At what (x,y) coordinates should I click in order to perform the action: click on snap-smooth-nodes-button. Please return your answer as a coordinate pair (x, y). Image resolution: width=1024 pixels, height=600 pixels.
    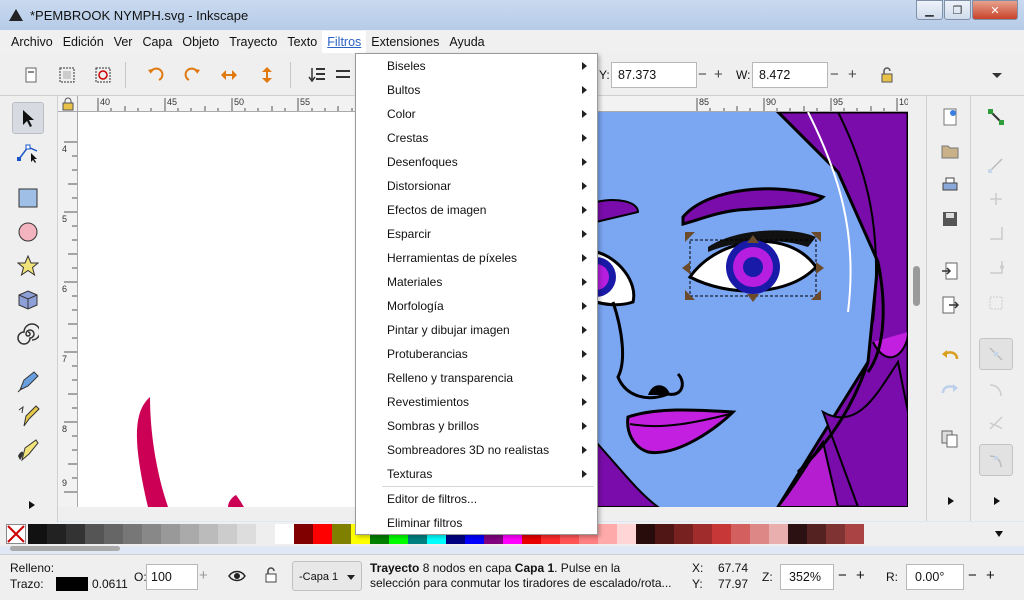
    Looking at the image, I should click on (996, 460).